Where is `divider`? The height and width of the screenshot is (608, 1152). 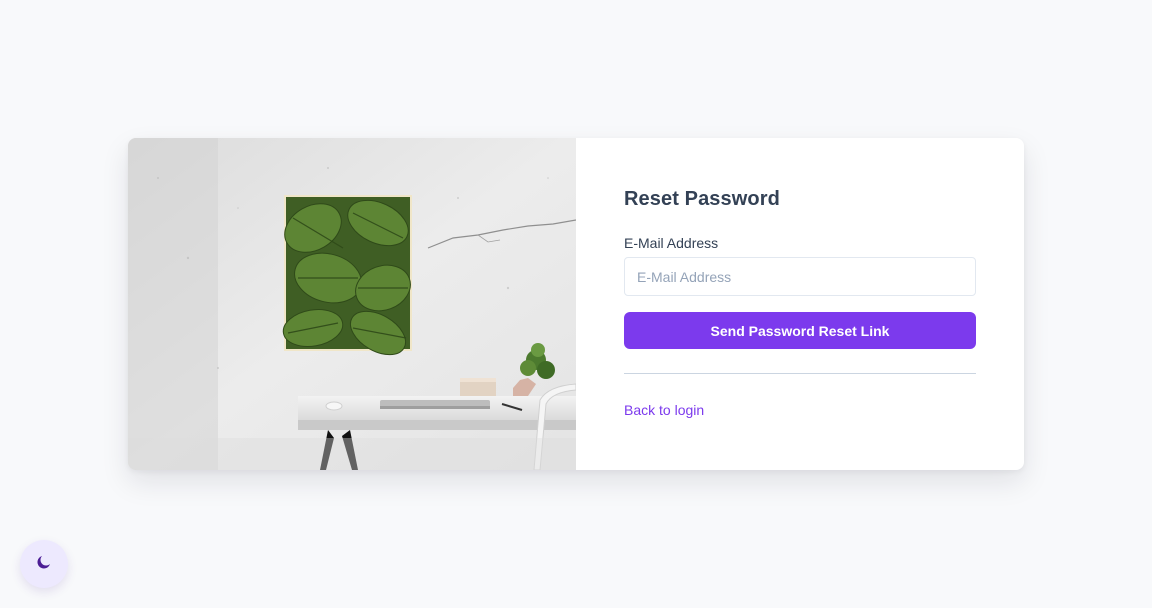 divider is located at coordinates (800, 373).